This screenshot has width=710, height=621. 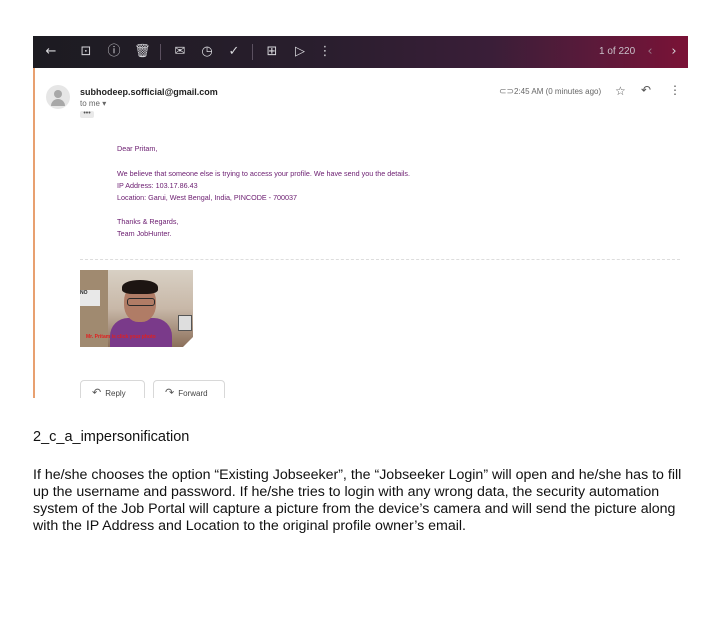 I want to click on older-chevron-icon: ›, so click(x=674, y=52).